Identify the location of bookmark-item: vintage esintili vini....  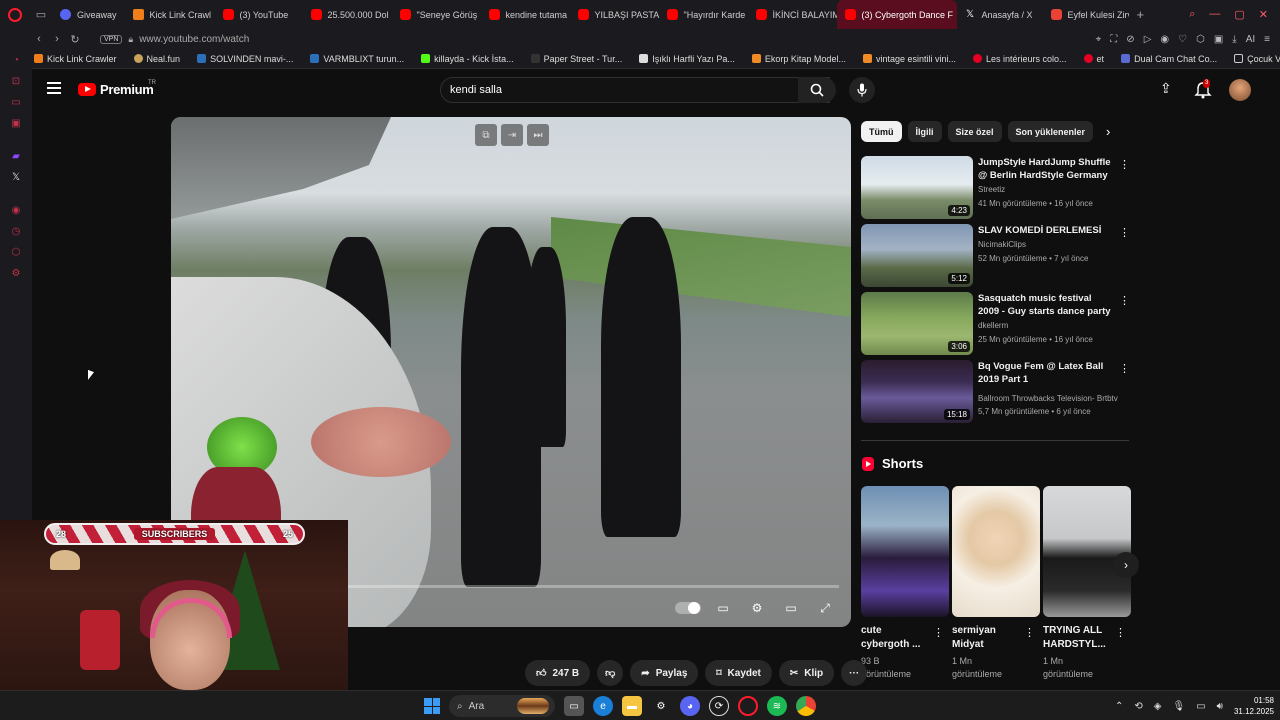
(909, 59).